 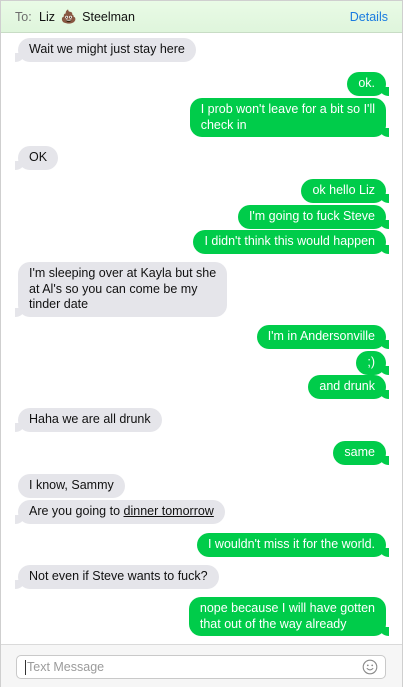 I want to click on message-outgoing: I'm going to fuck Steve, so click(x=313, y=217).